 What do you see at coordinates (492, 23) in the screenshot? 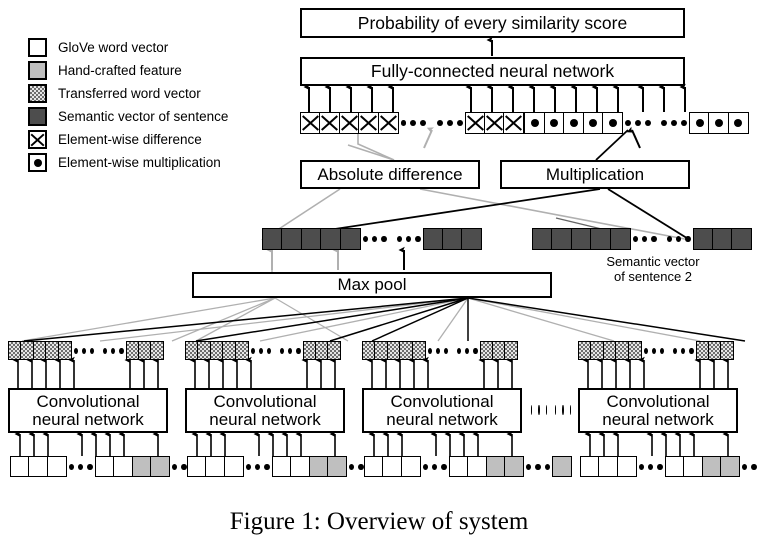
I see `output-probability-box: Probability of every similarity score` at bounding box center [492, 23].